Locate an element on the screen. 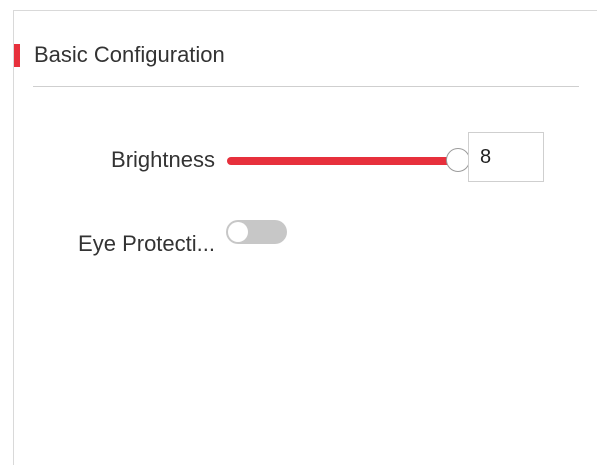  brightness-value-input is located at coordinates (506, 157).